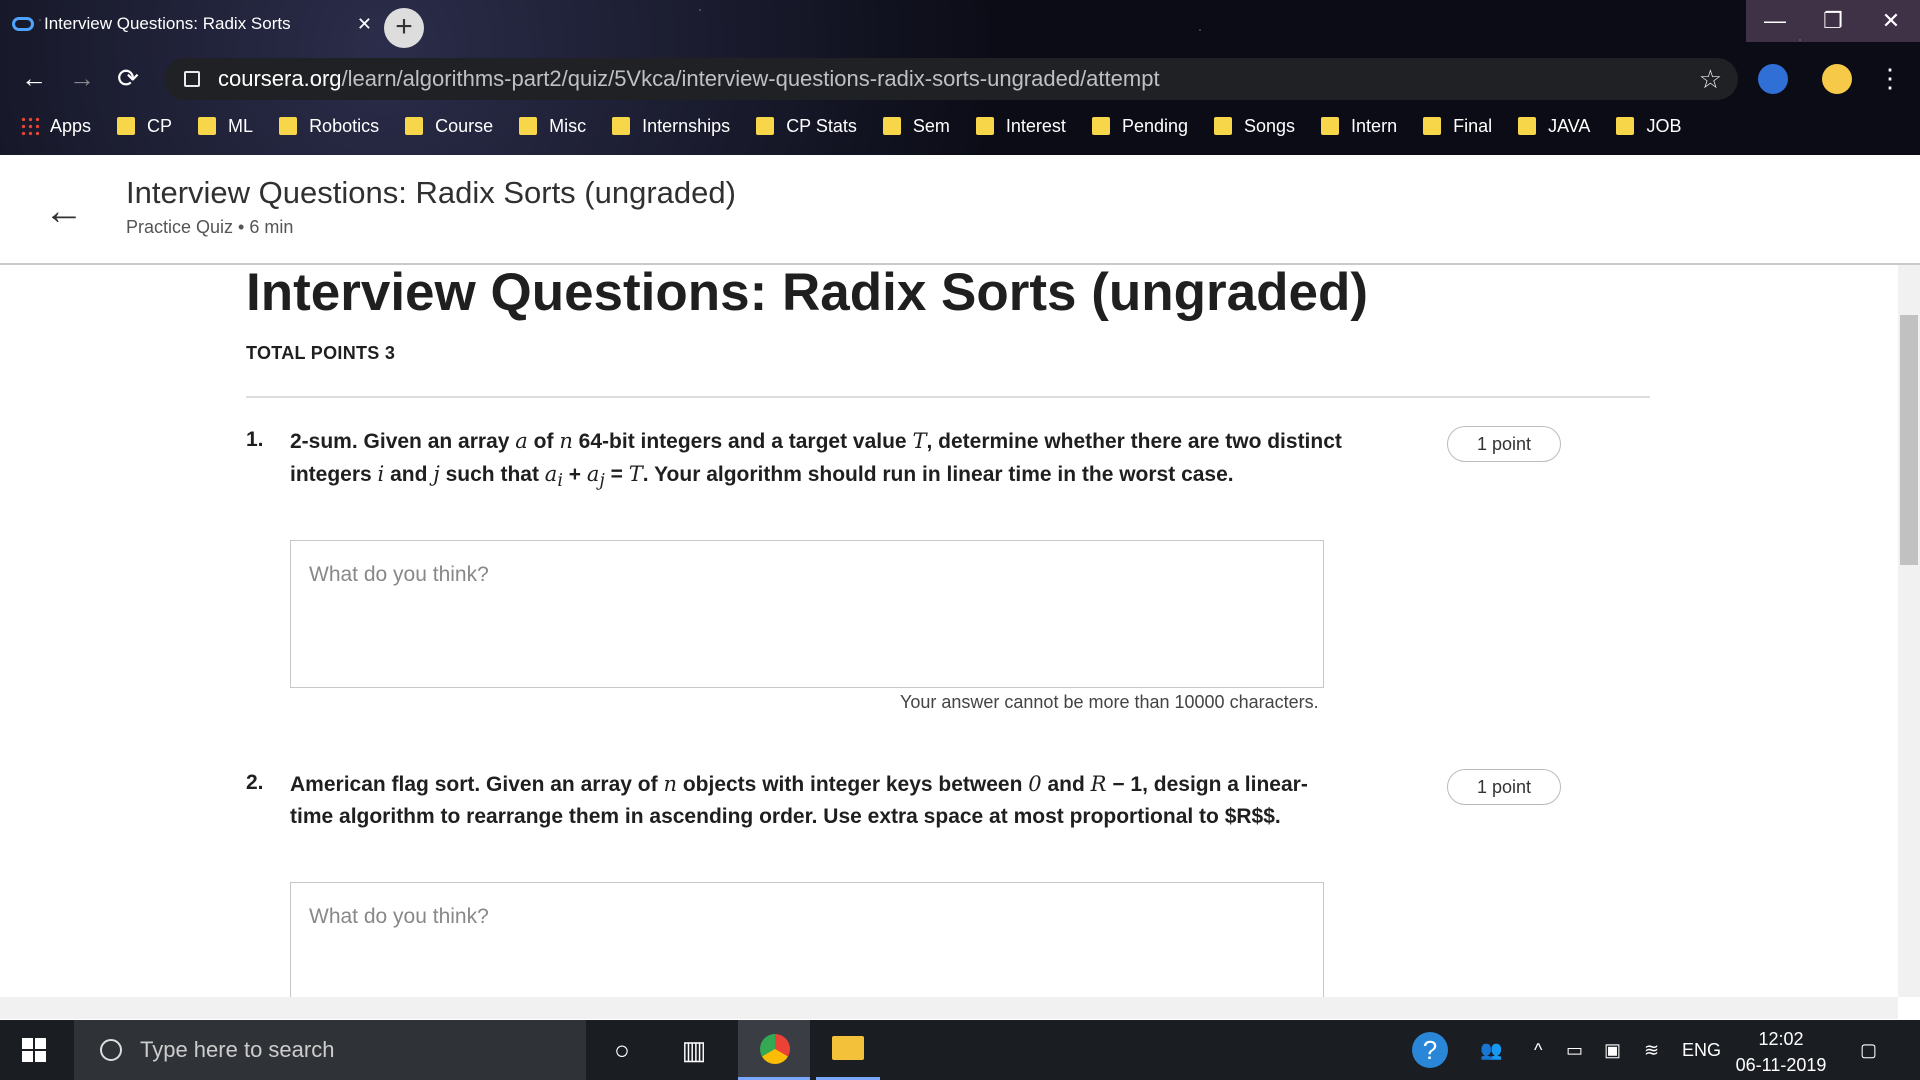 The width and height of the screenshot is (1920, 1080). I want to click on file-explorer-icon, so click(848, 1050).